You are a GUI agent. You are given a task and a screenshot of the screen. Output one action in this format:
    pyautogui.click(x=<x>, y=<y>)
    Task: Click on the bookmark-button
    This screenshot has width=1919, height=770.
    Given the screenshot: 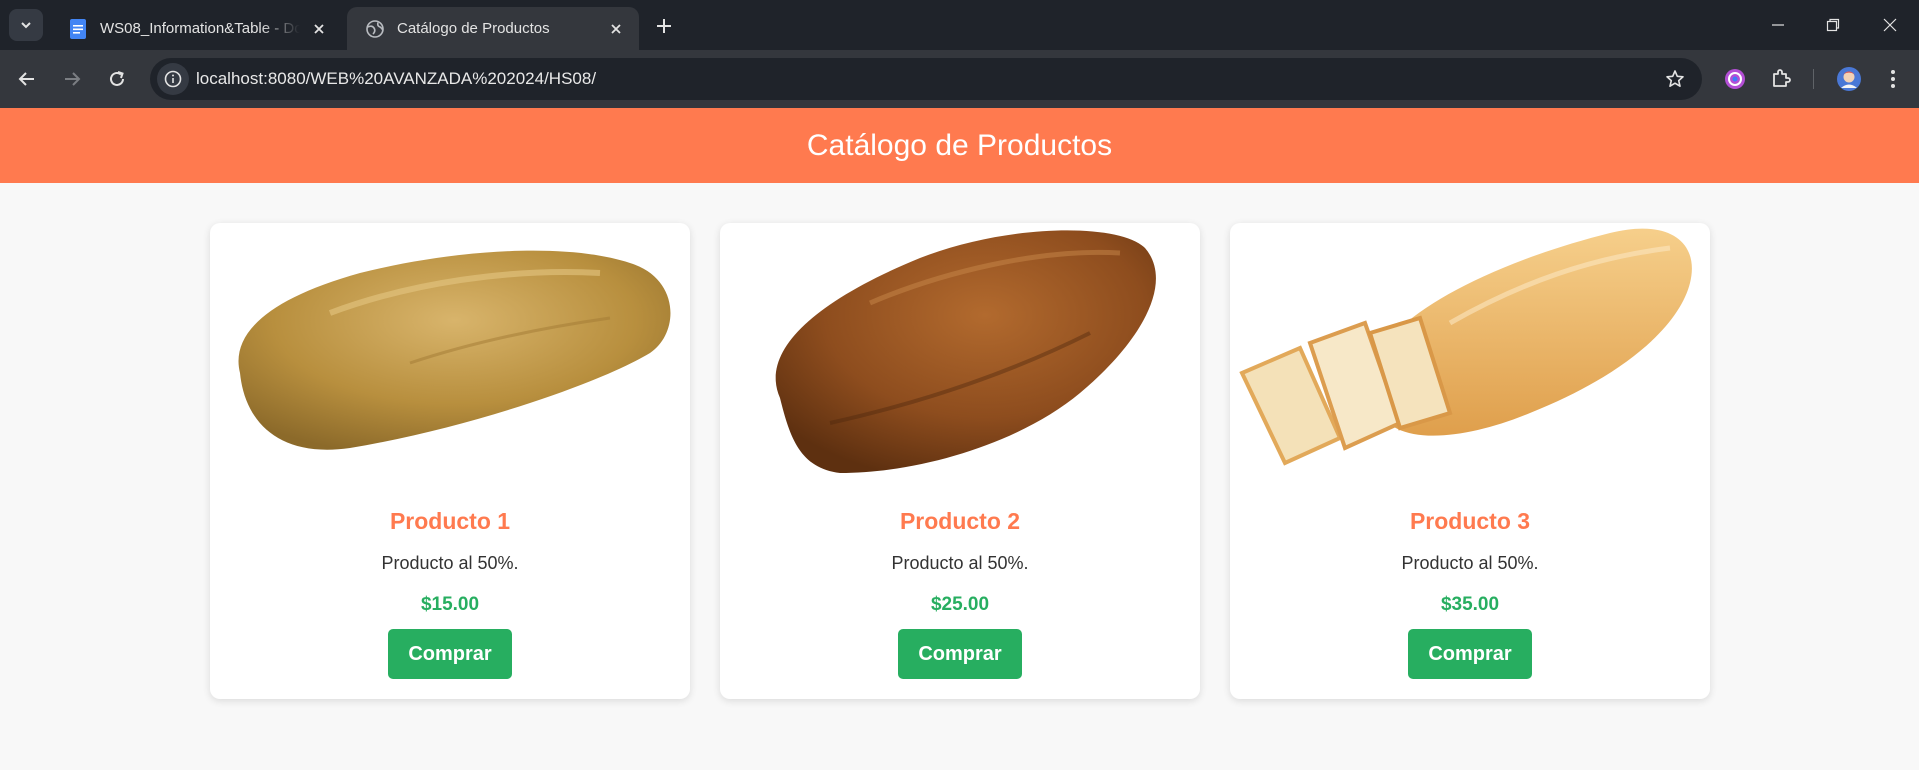 What is the action you would take?
    pyautogui.click(x=1675, y=79)
    